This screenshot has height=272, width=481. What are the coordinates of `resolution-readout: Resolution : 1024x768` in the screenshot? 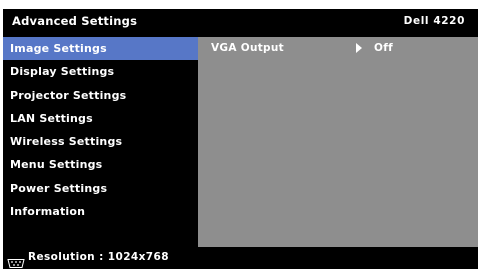 It's located at (98, 257).